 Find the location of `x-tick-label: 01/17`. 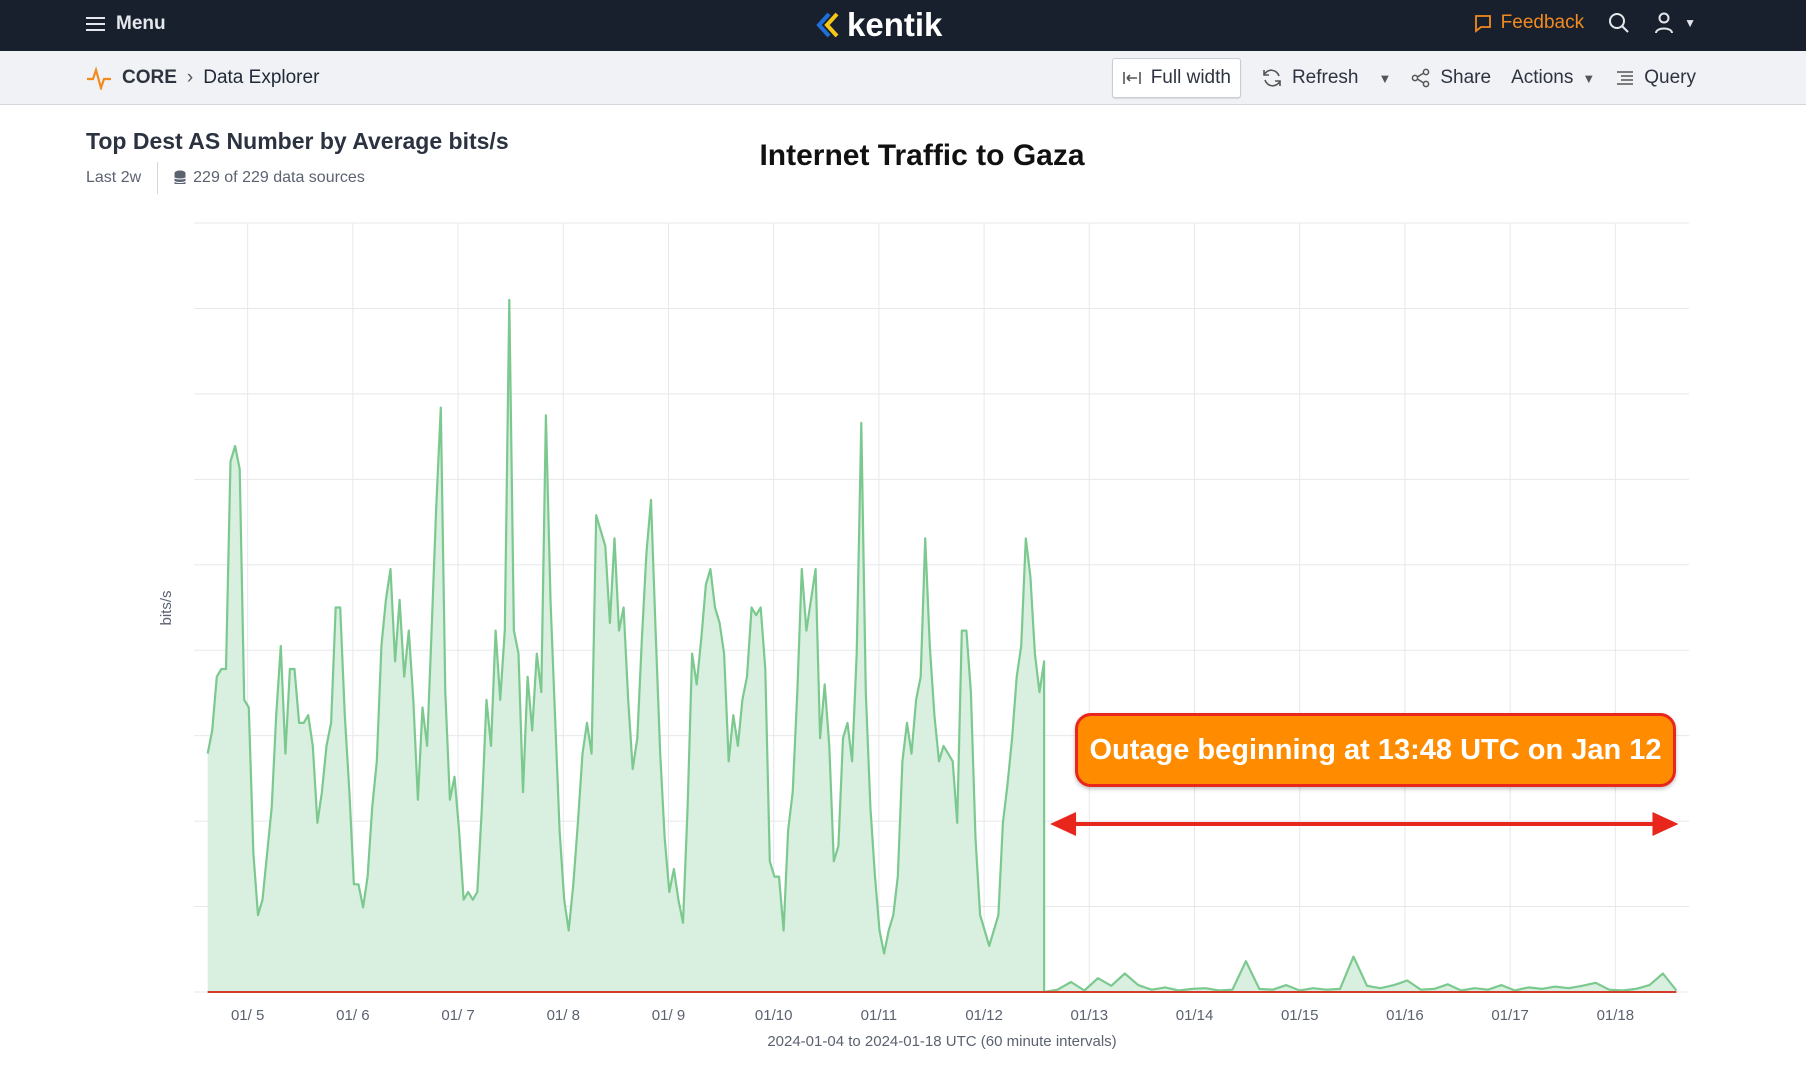

x-tick-label: 01/17 is located at coordinates (1510, 1015).